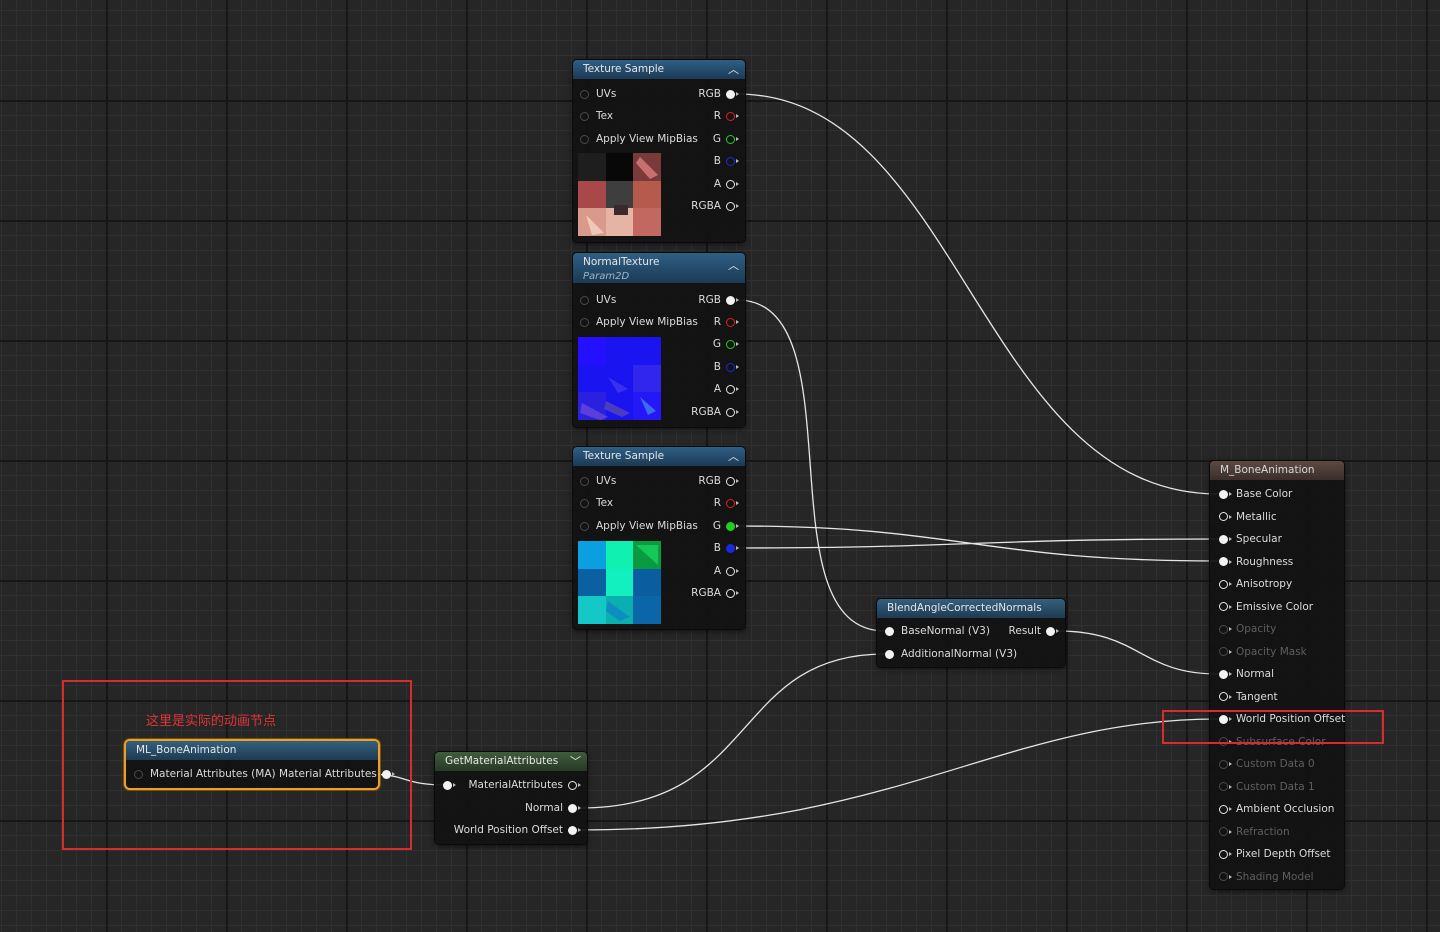 The width and height of the screenshot is (1440, 932). I want to click on material-input-pin: Refraction, so click(1254, 832).